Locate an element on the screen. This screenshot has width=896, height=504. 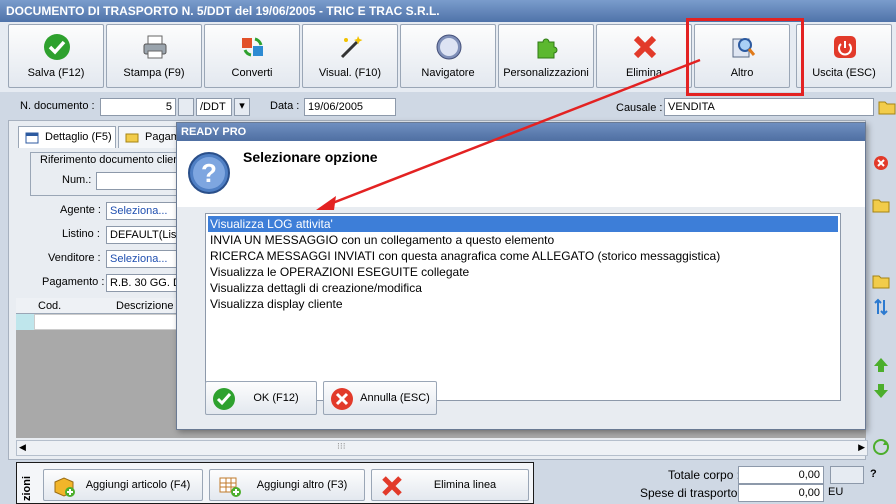
actions-side-label: zioni is located at coordinates (27, 488).